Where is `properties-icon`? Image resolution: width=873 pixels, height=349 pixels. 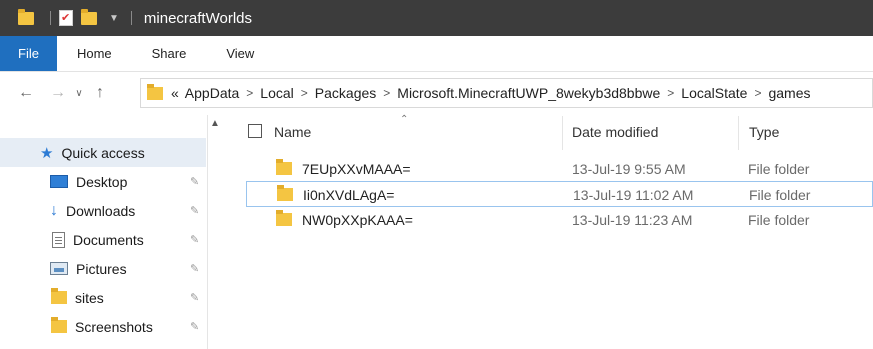 properties-icon is located at coordinates (66, 18).